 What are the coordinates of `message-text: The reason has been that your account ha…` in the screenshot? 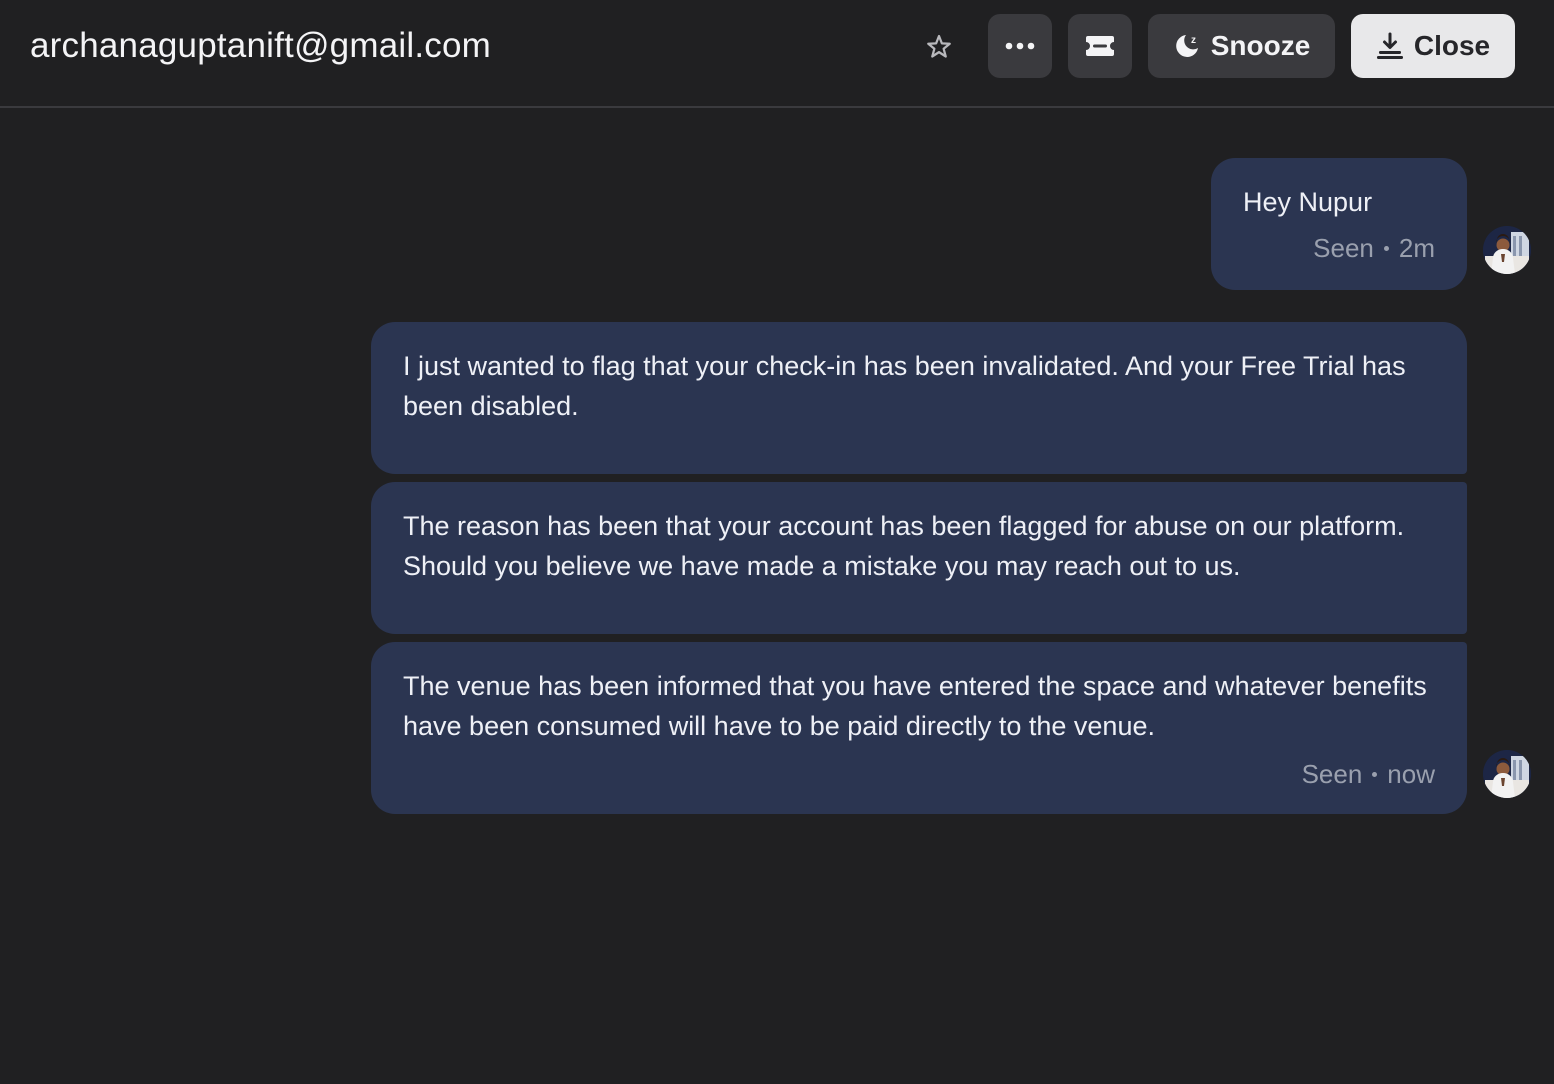 It's located at (904, 546).